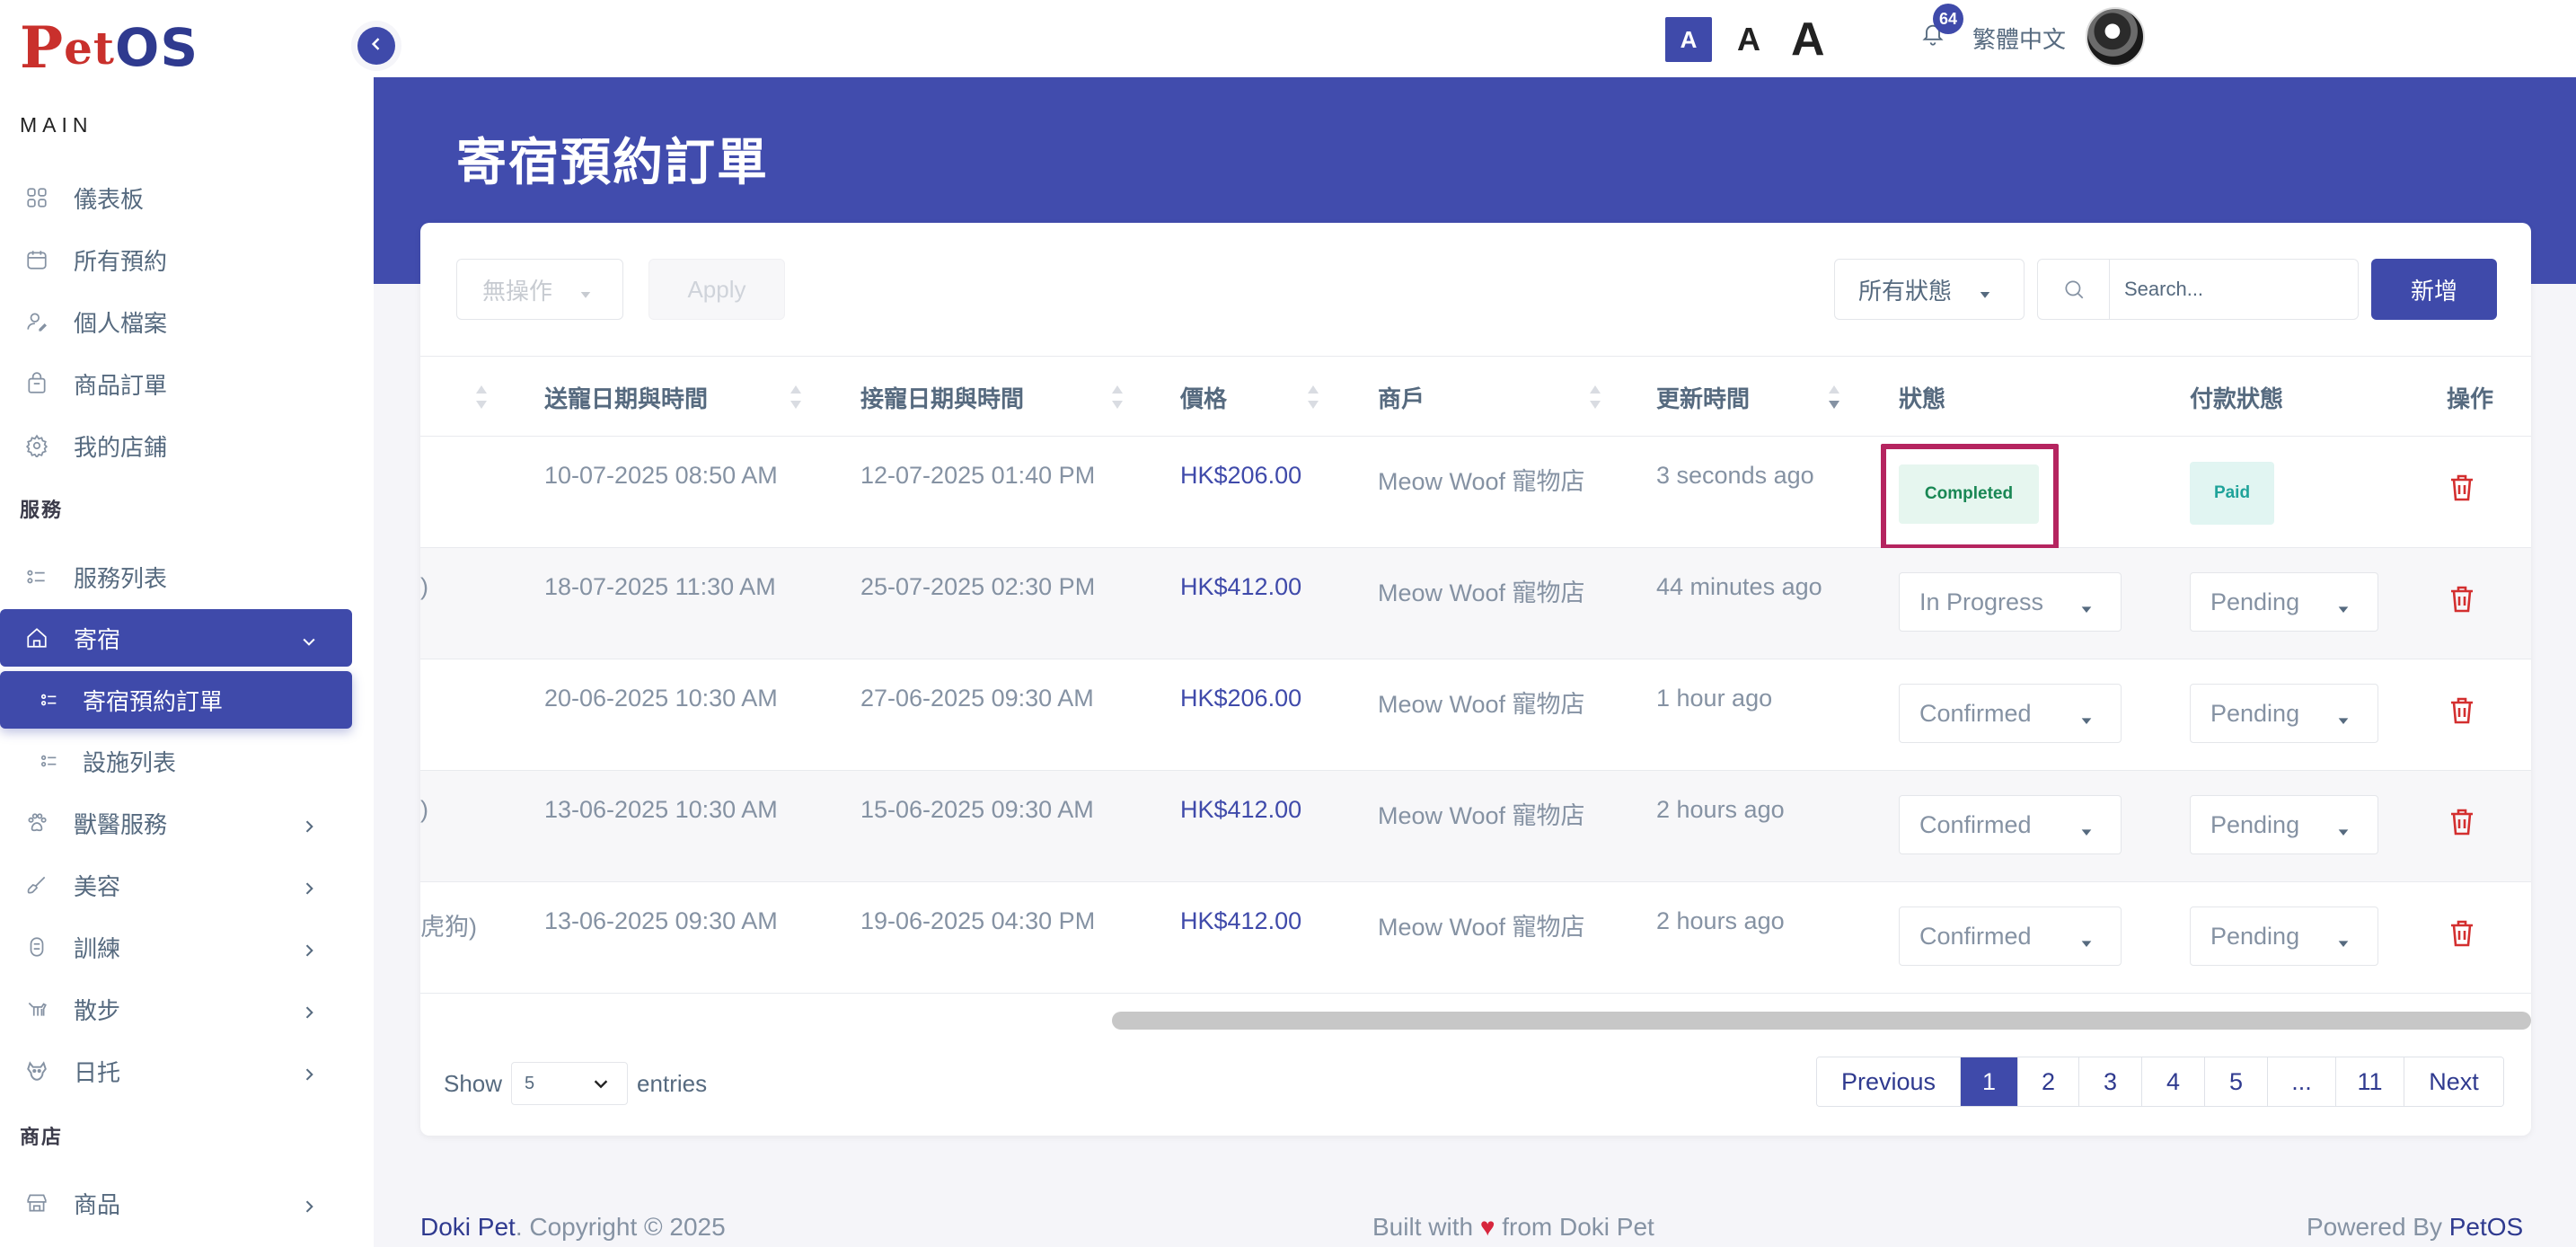 The height and width of the screenshot is (1247, 2576). Describe the element at coordinates (176, 260) in the screenshot. I see `sidebar-item-all-bookings: 所有預約` at that location.